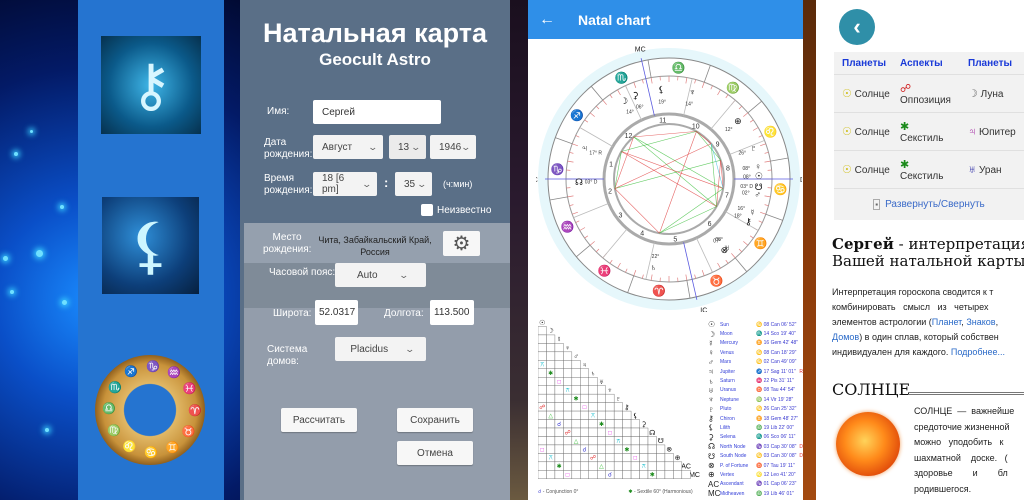 The height and width of the screenshot is (500, 1024). What do you see at coordinates (336, 312) in the screenshot?
I see `latitude-input: 52.0317` at bounding box center [336, 312].